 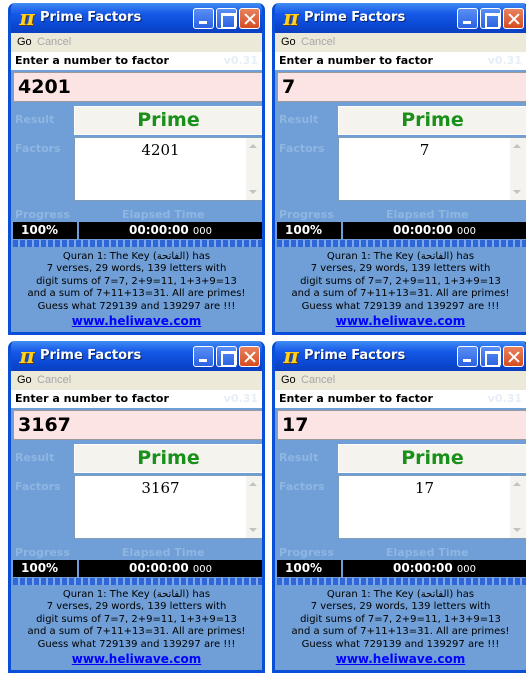 What do you see at coordinates (432, 169) in the screenshot?
I see `factors-list: 7` at bounding box center [432, 169].